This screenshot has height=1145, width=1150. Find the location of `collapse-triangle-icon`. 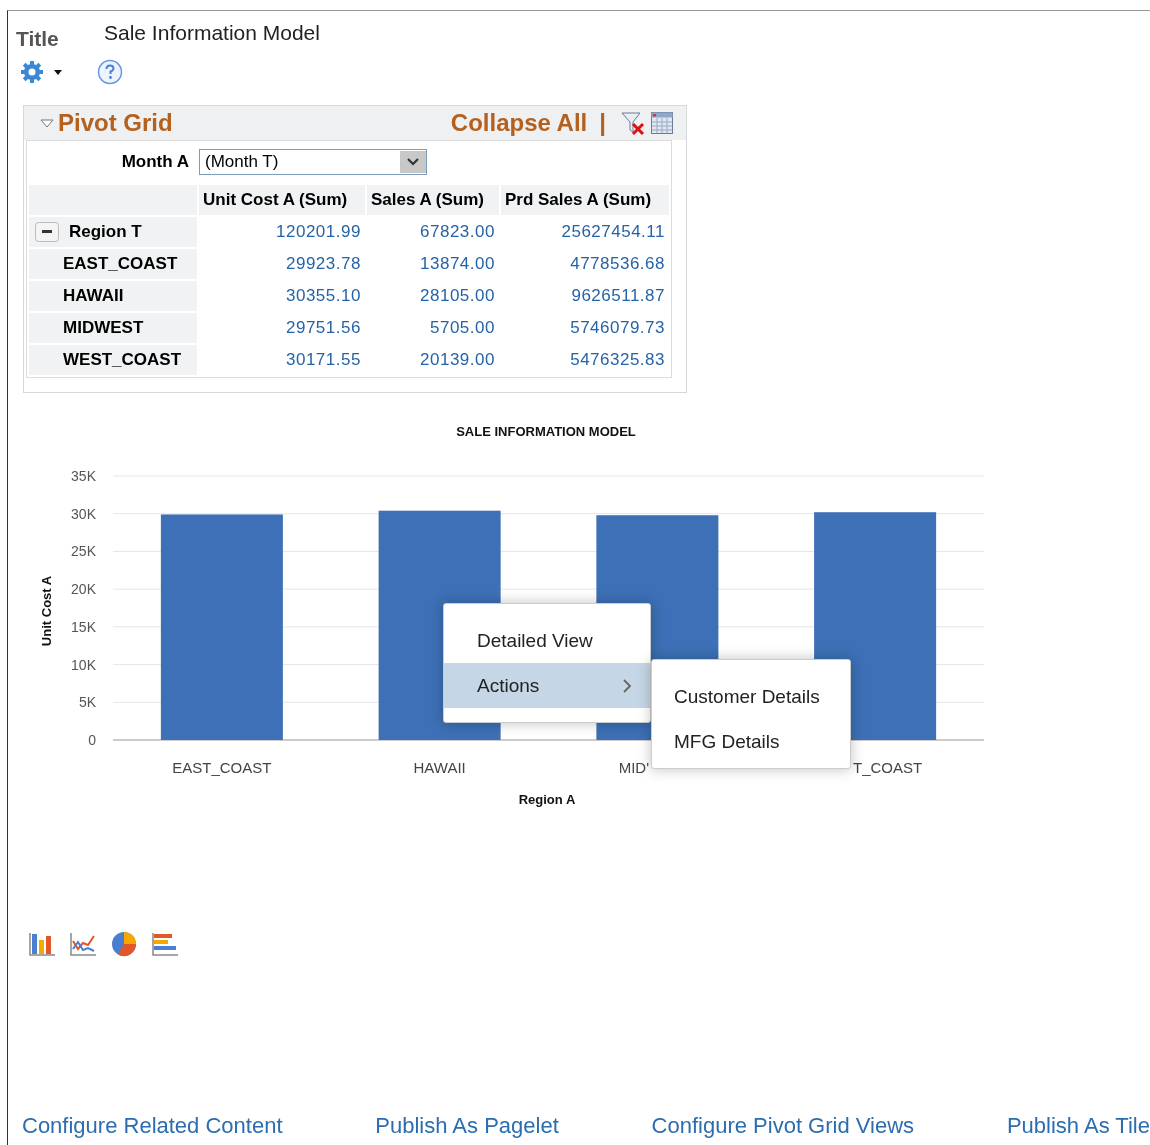

collapse-triangle-icon is located at coordinates (47, 123).